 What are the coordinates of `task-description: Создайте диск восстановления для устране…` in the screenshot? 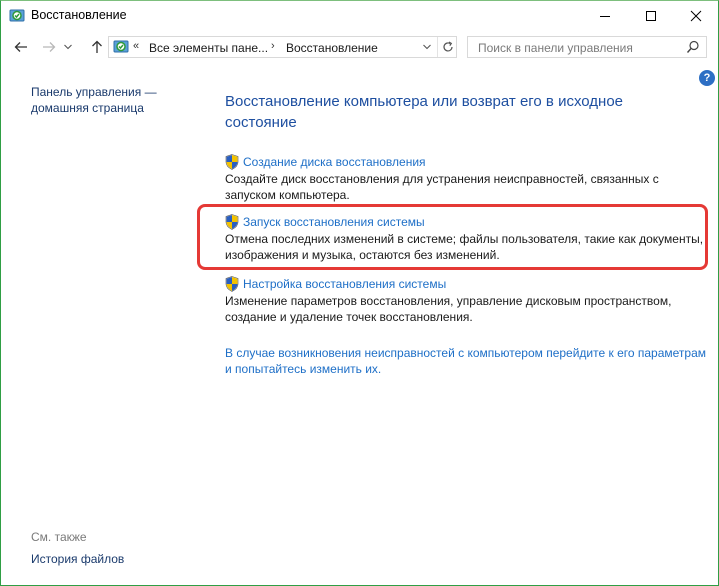 It's located at (442, 187).